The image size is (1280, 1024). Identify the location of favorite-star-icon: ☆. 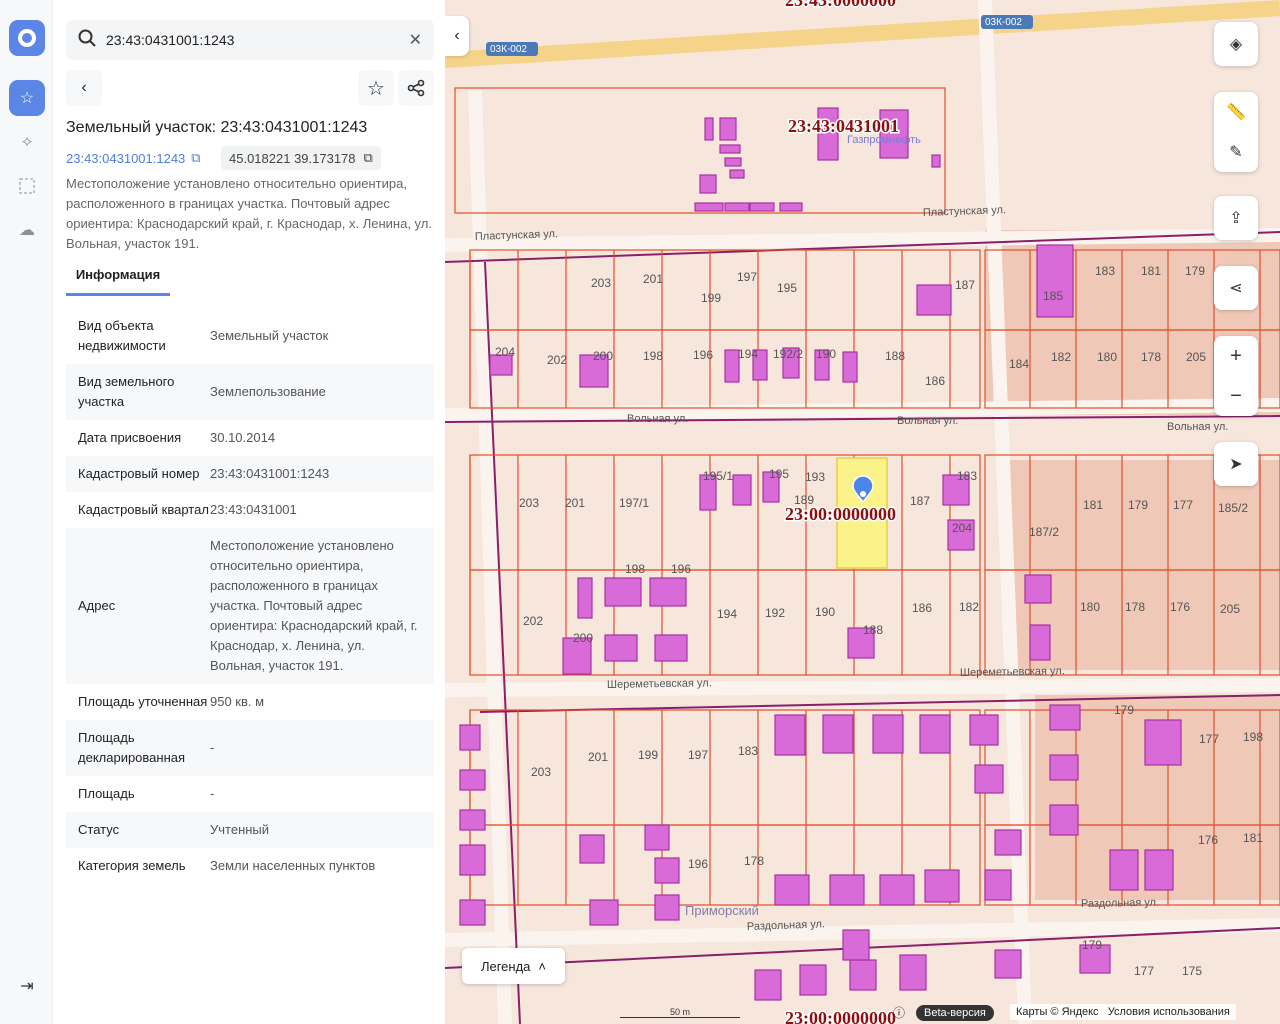
(376, 88).